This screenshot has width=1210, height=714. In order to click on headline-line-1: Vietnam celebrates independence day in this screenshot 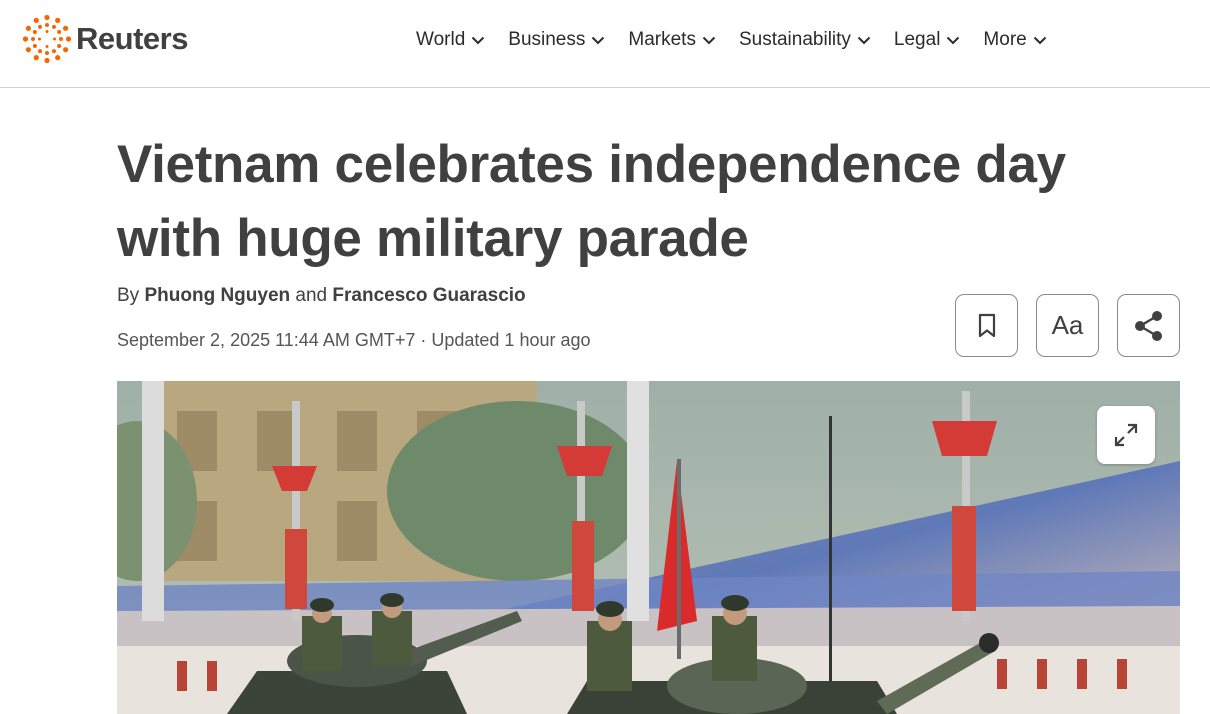, I will do `click(591, 164)`.